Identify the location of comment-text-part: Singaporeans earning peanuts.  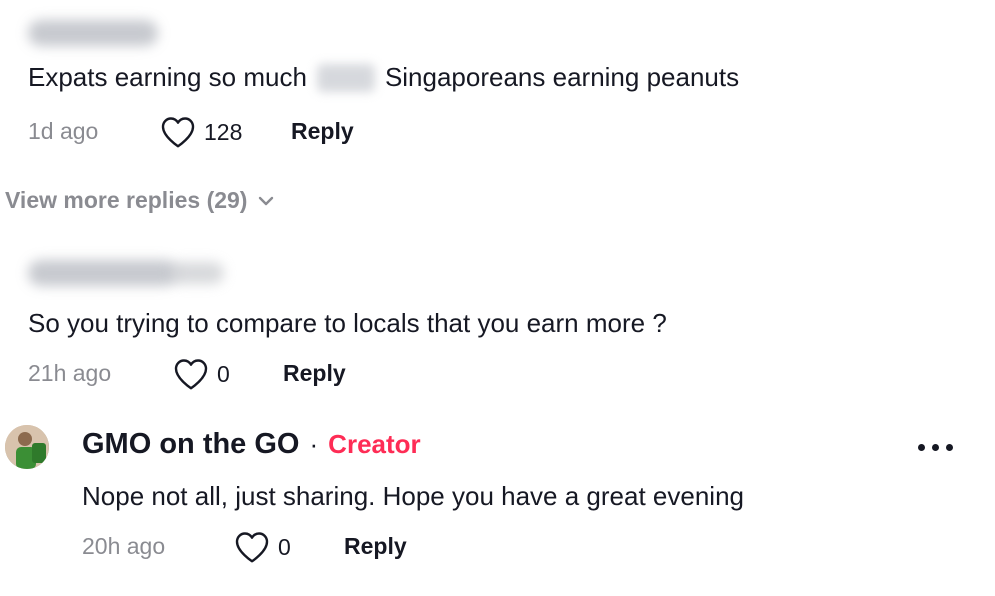
(562, 77).